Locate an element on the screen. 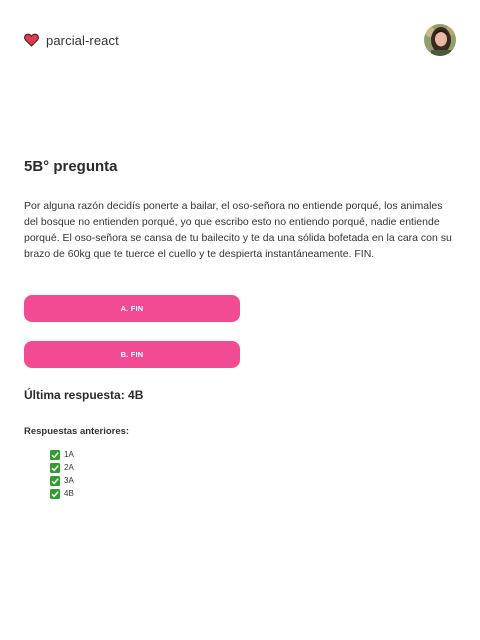  question-title: 5B° pregunta is located at coordinates (71, 166).